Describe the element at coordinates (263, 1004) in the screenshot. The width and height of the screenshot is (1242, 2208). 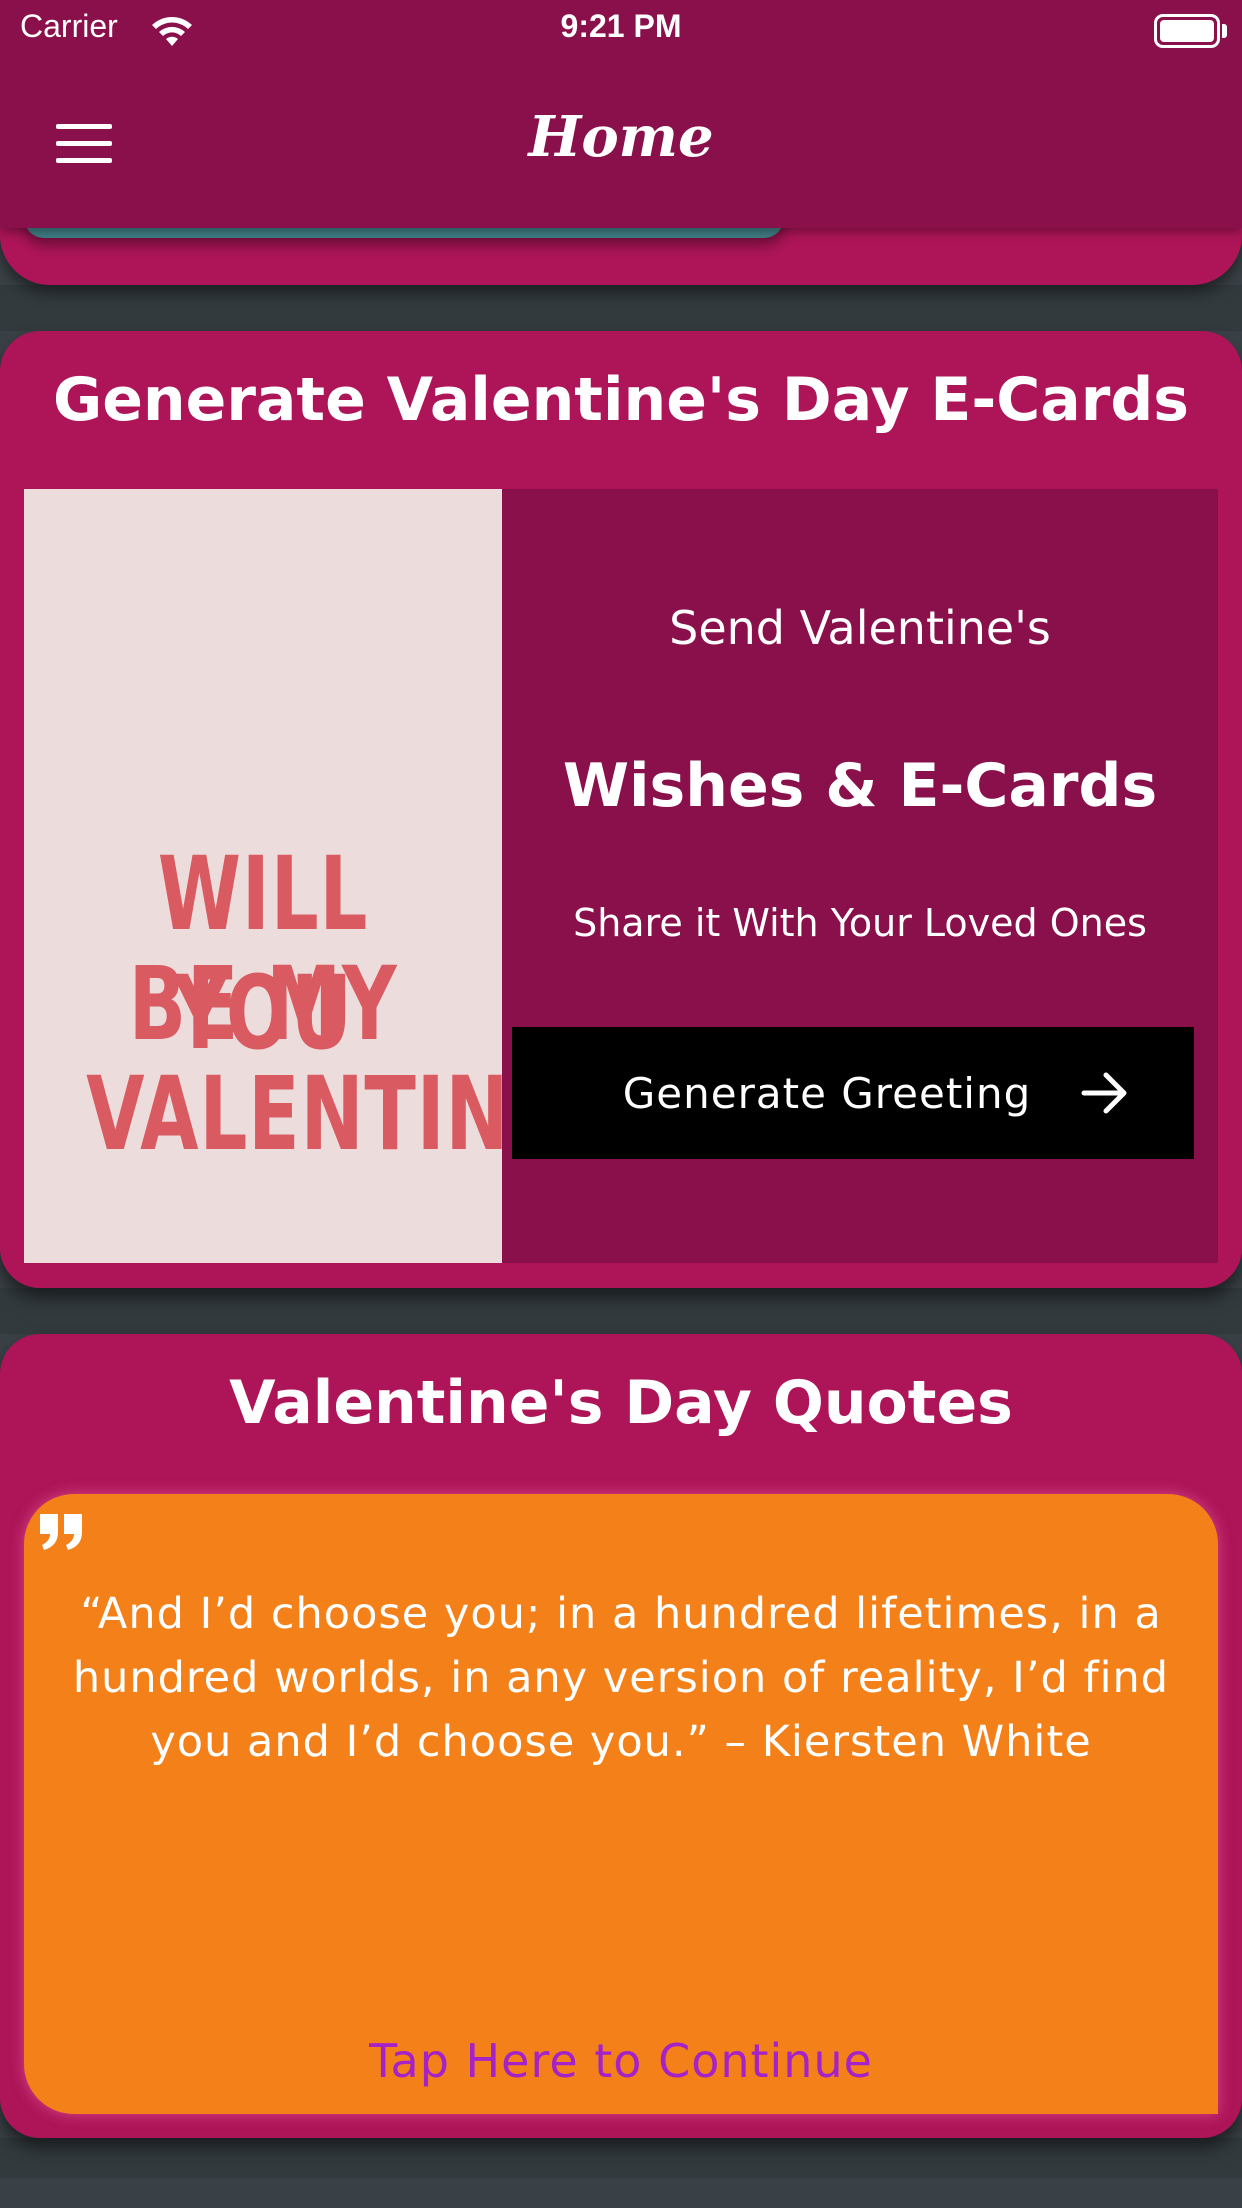
I see `image-text-line: BE MY` at that location.